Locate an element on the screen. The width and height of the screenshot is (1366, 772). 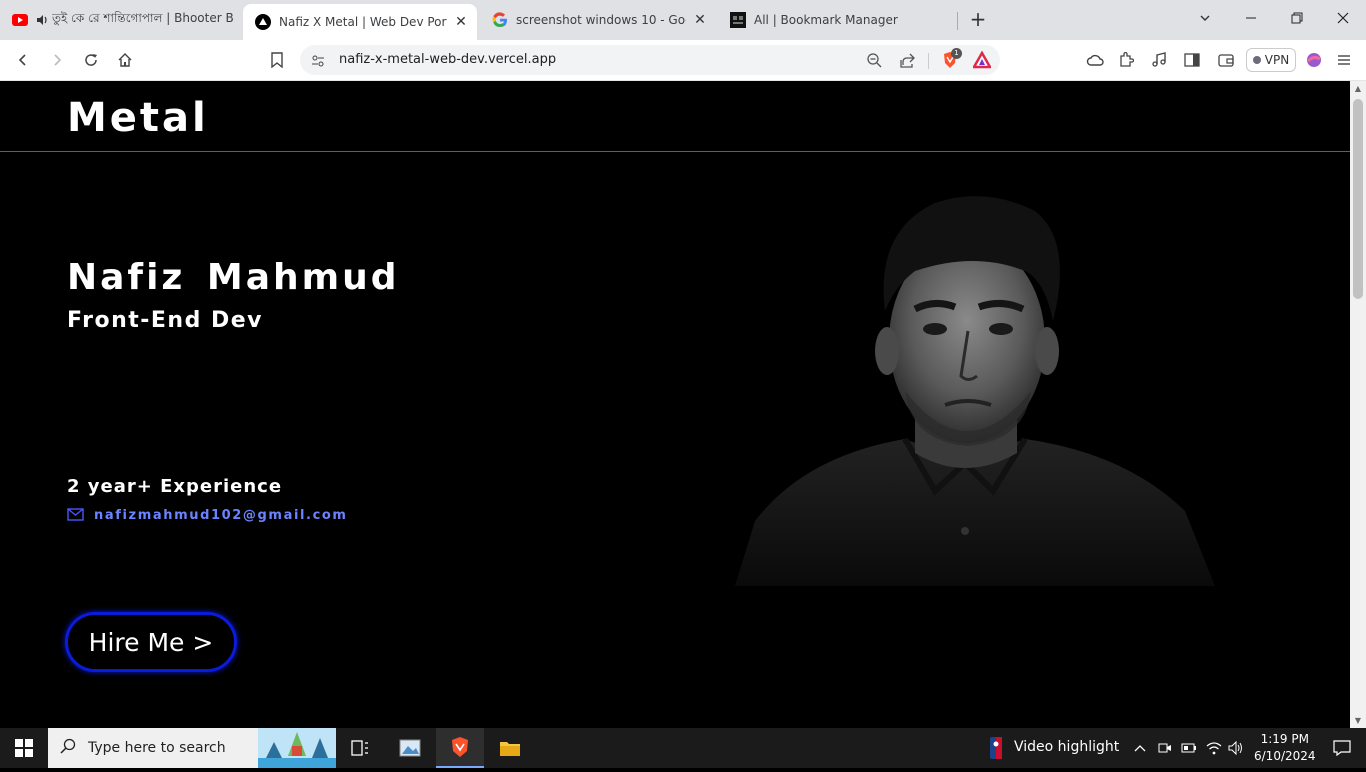
email-link: nafizmahmud102@gmail.com is located at coordinates (207, 515).